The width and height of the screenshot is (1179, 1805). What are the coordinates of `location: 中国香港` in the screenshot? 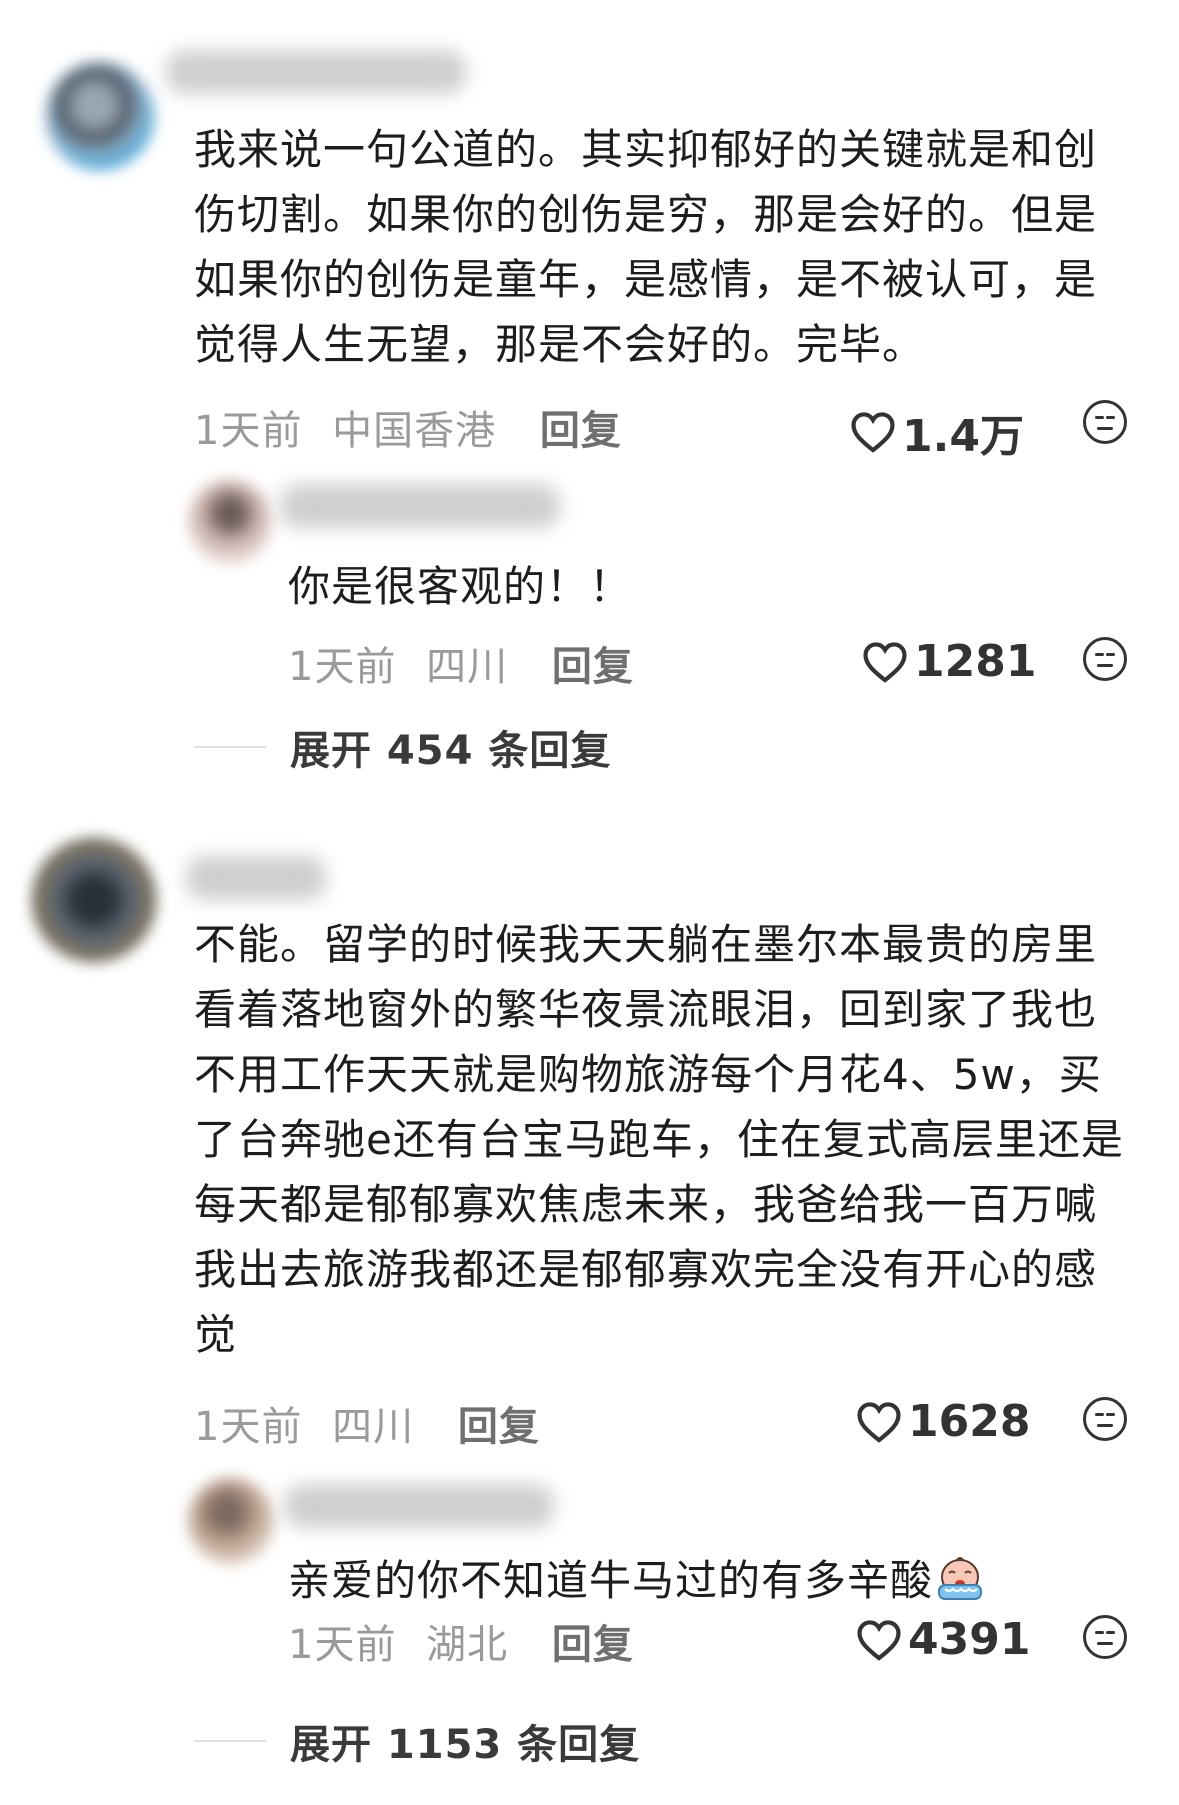 It's located at (414, 431).